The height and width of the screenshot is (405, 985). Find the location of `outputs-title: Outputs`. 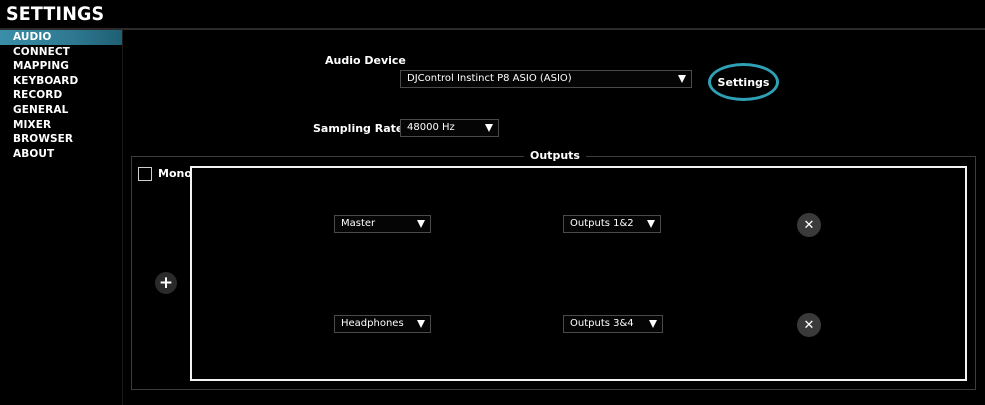

outputs-title: Outputs is located at coordinates (555, 155).